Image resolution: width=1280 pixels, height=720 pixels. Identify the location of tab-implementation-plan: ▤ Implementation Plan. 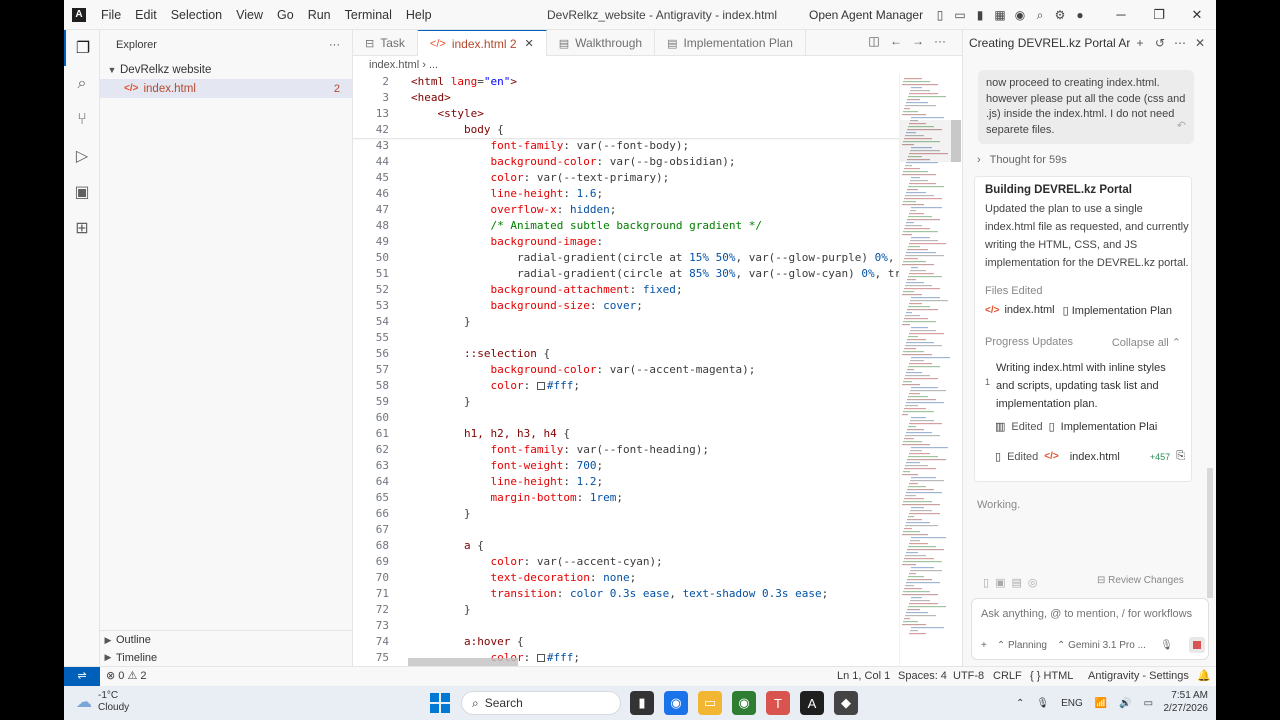
(730, 43).